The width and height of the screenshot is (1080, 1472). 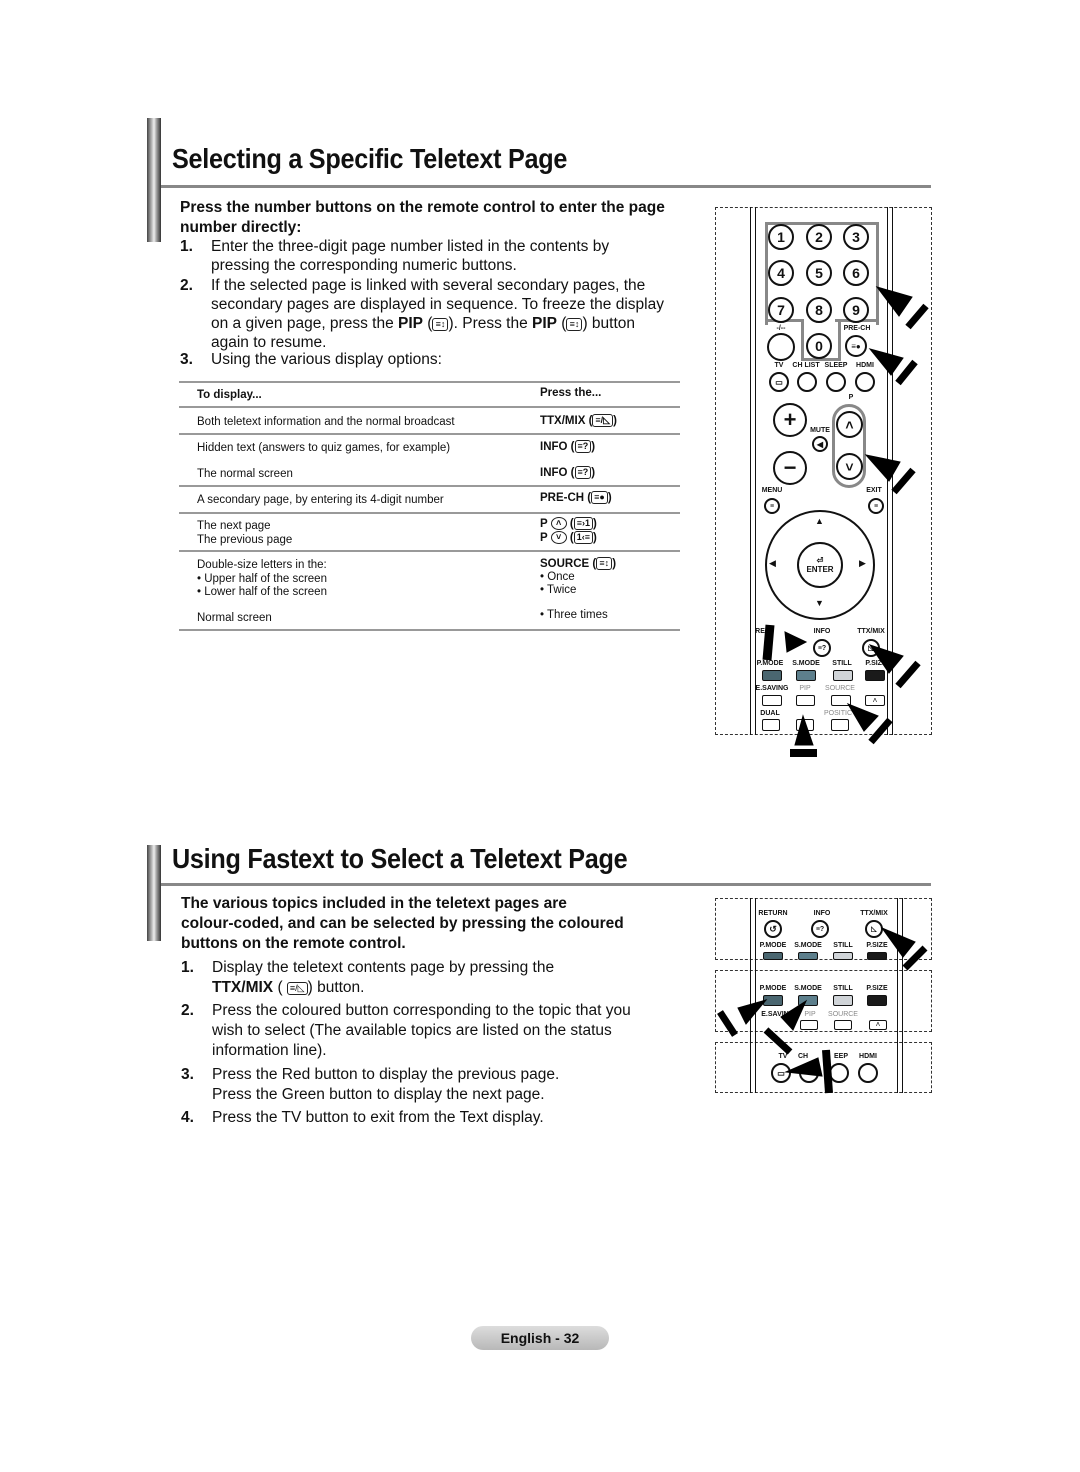 What do you see at coordinates (822, 1010) in the screenshot?
I see `pointer-arrows` at bounding box center [822, 1010].